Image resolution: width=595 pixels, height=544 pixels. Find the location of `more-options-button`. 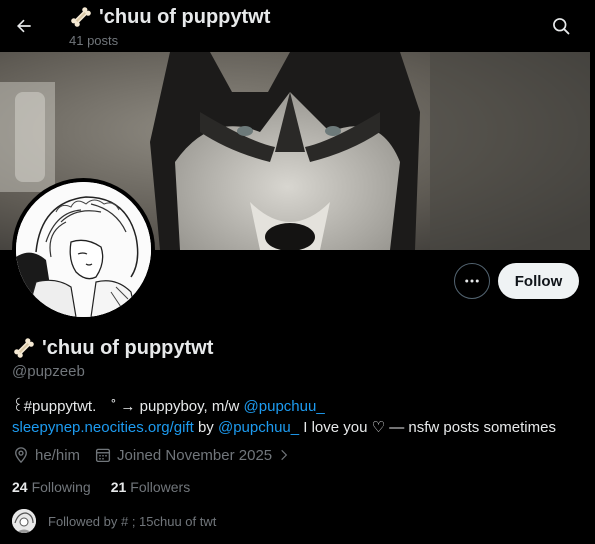

more-options-button is located at coordinates (472, 281).